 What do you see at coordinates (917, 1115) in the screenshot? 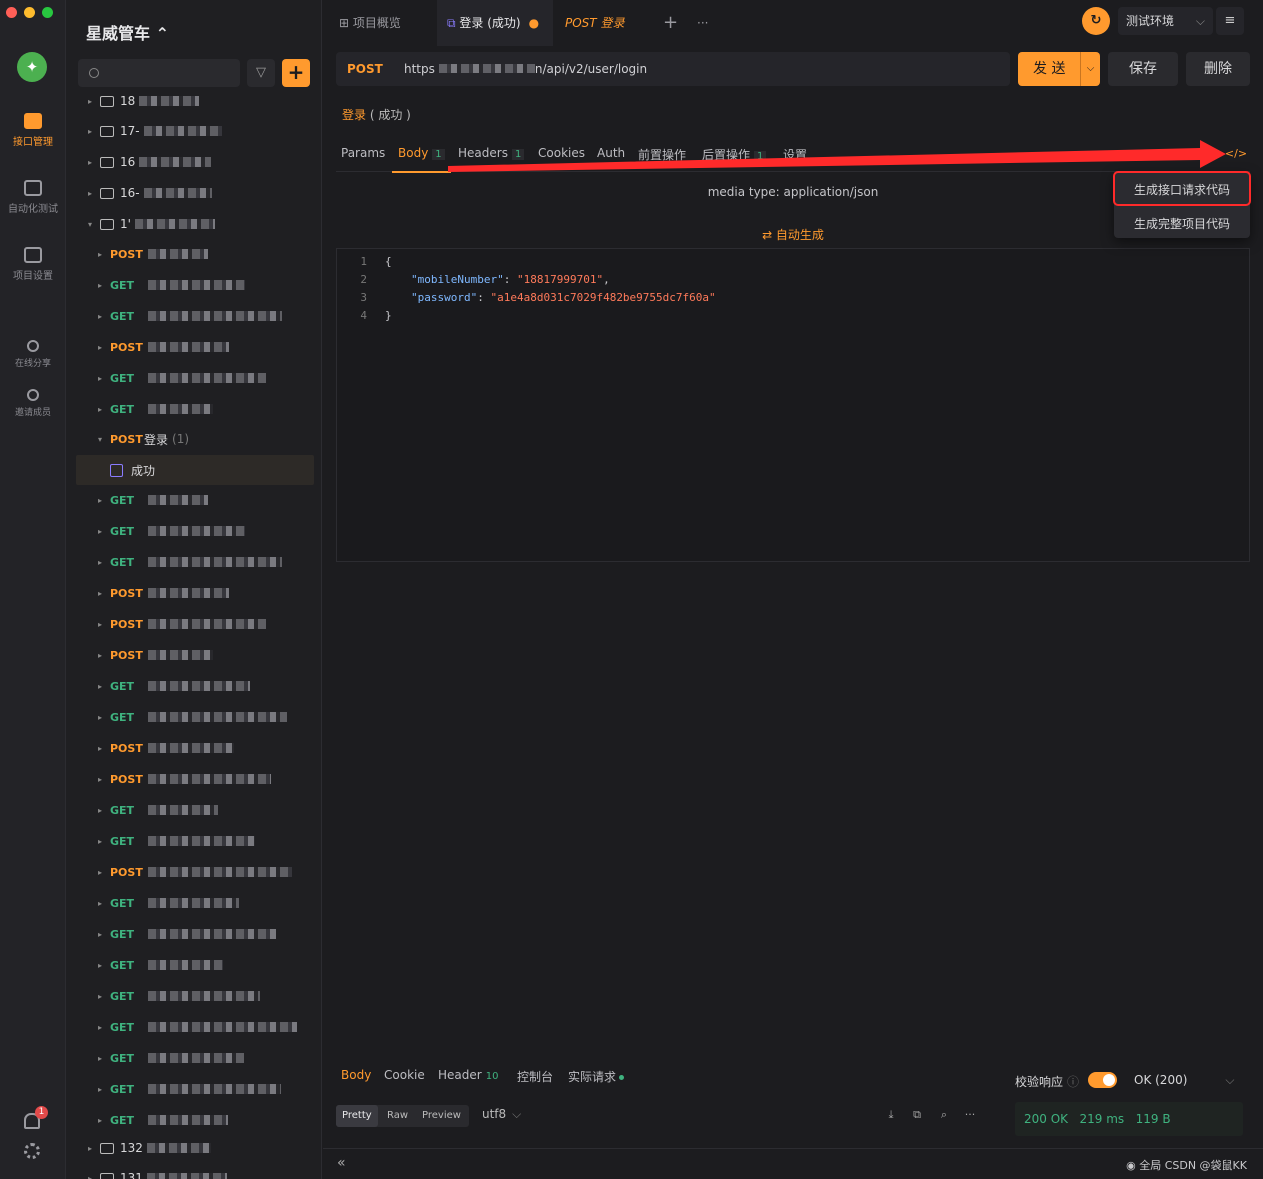
I see `copy-icon: ⧉` at bounding box center [917, 1115].